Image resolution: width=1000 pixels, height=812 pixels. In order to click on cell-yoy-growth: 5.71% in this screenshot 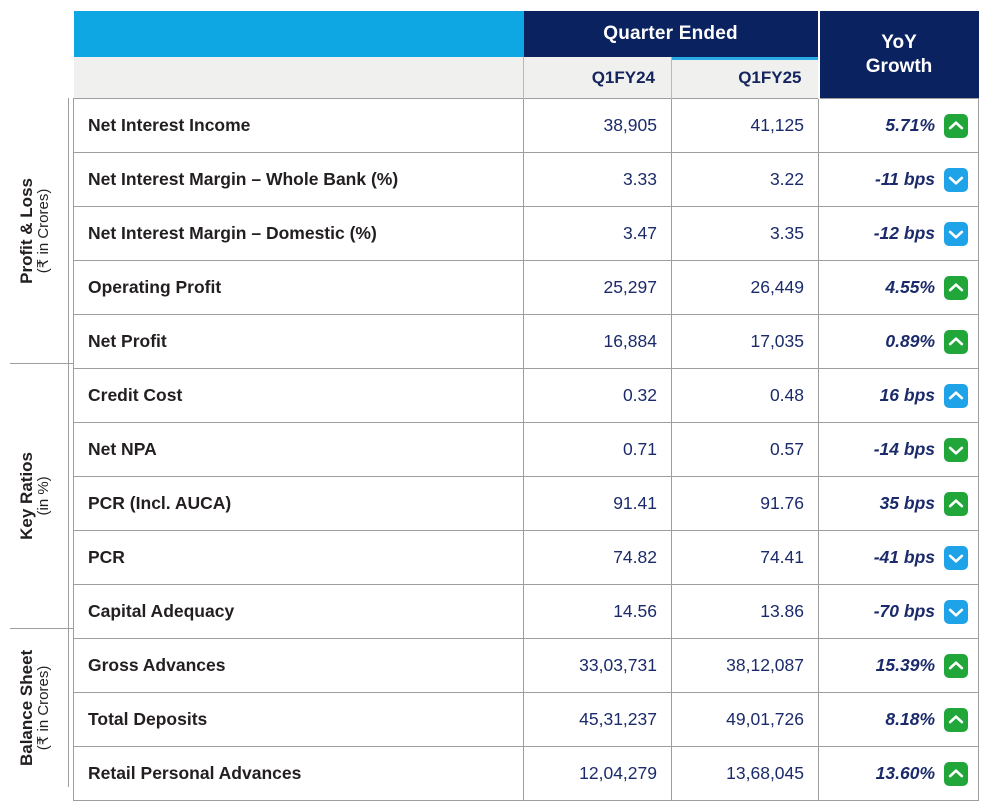, I will do `click(899, 125)`.